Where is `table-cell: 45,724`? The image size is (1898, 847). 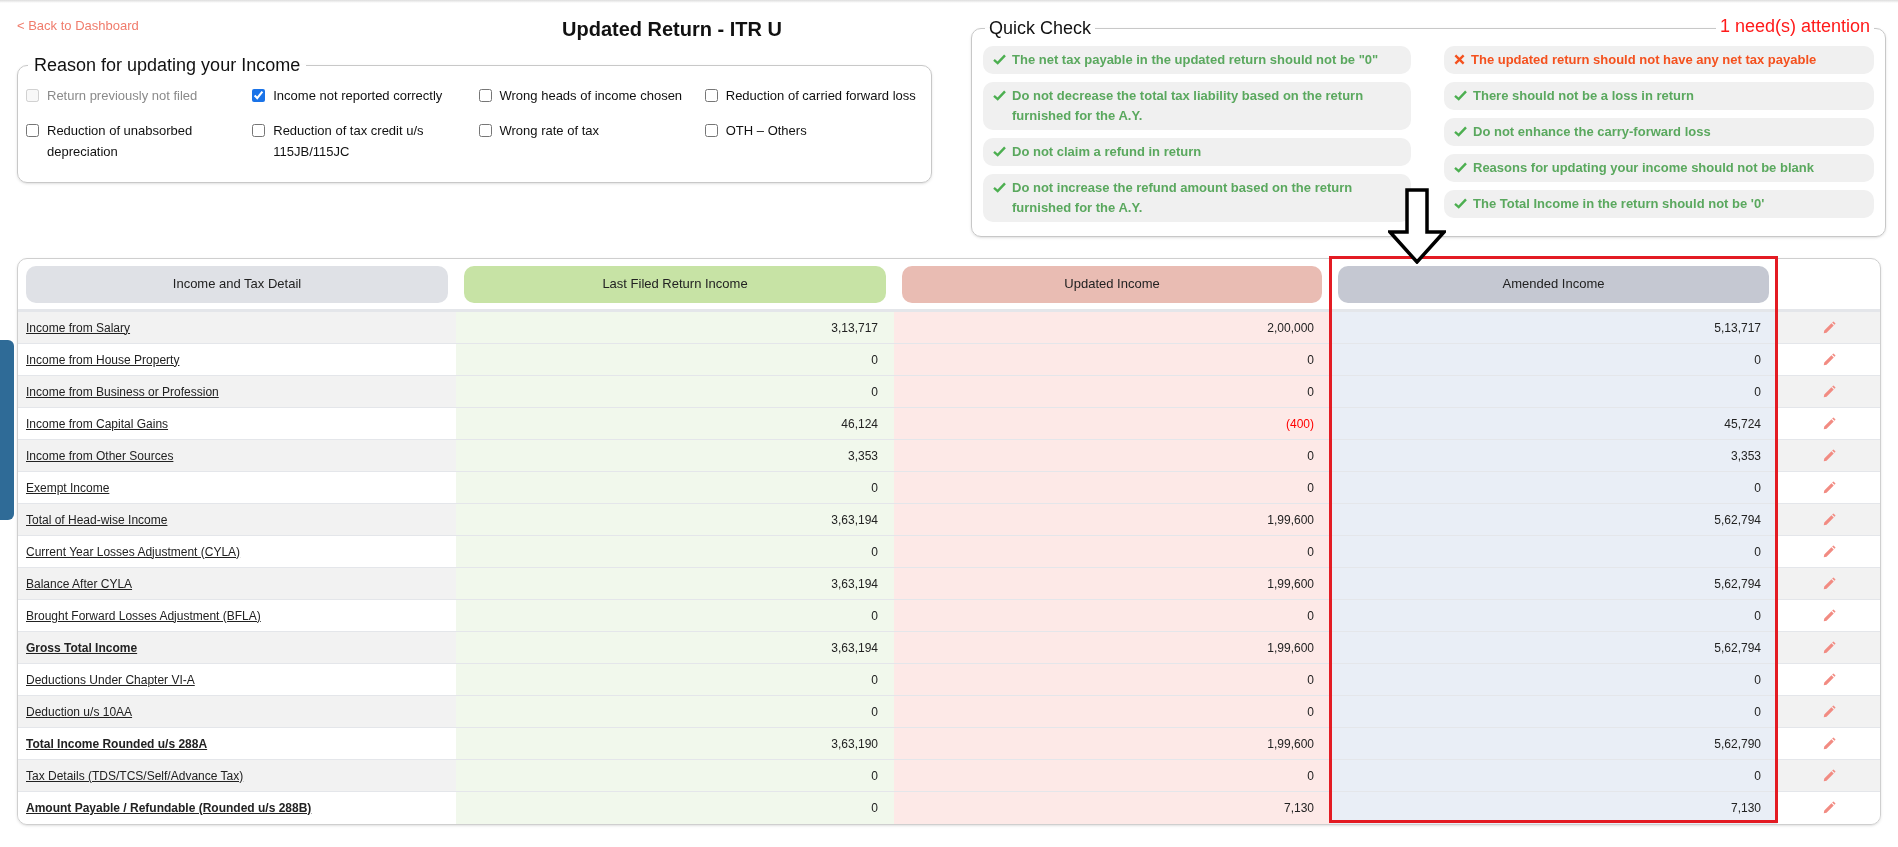
table-cell: 45,724 is located at coordinates (1553, 423).